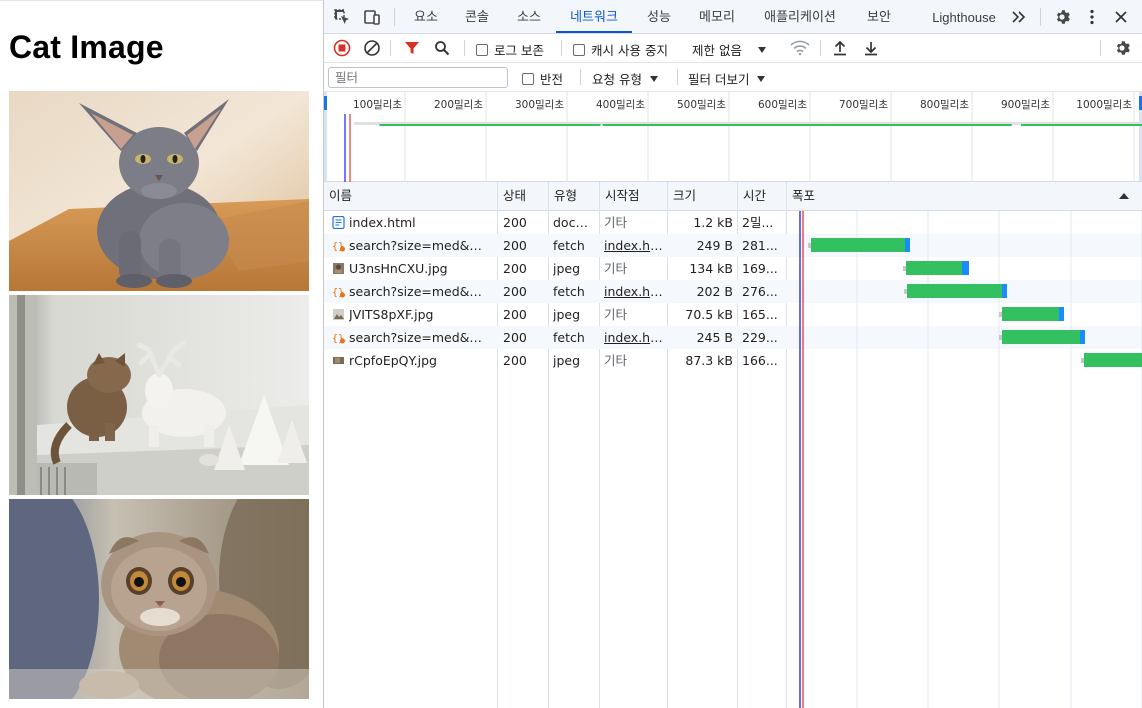 The width and height of the screenshot is (1142, 708). I want to click on disable-cache-box, so click(579, 49).